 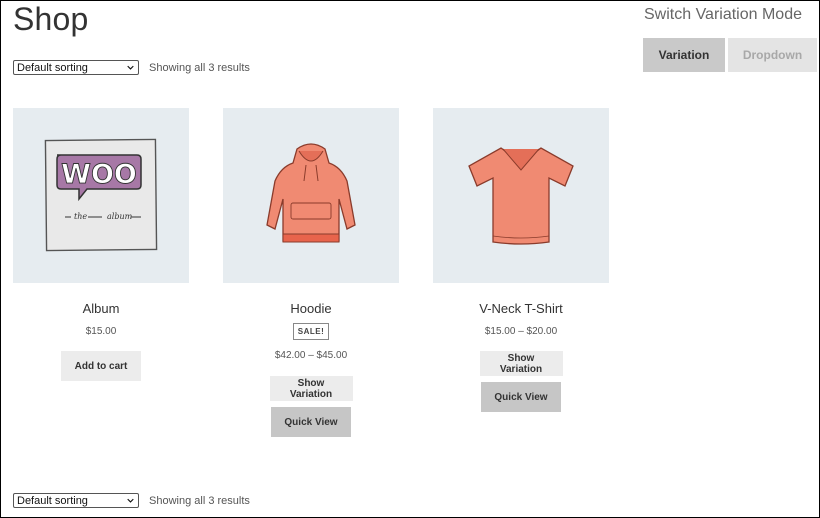 I want to click on product-image: WOO the album, so click(x=101, y=195).